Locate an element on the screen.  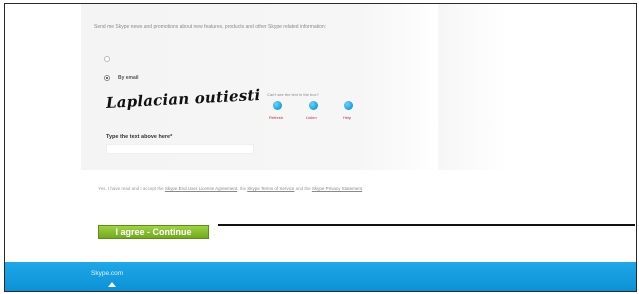
captcha-input is located at coordinates (180, 149).